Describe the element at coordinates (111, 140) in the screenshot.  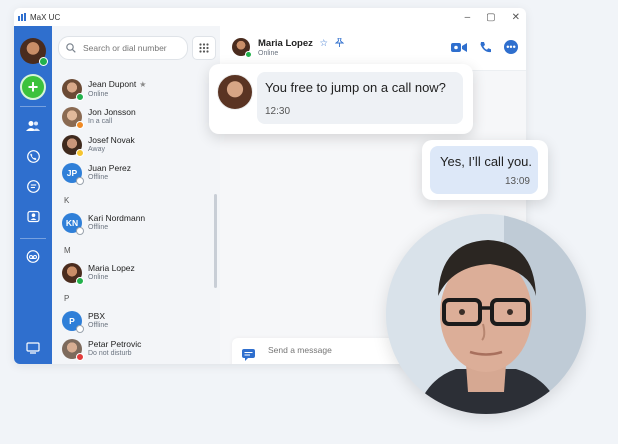
I see `contact-name: Josef Novak` at that location.